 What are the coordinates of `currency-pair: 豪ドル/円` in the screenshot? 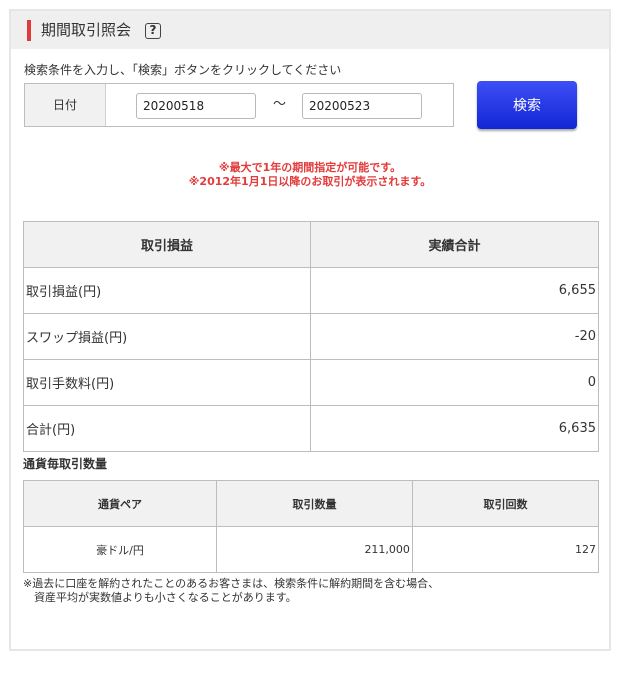 It's located at (120, 549).